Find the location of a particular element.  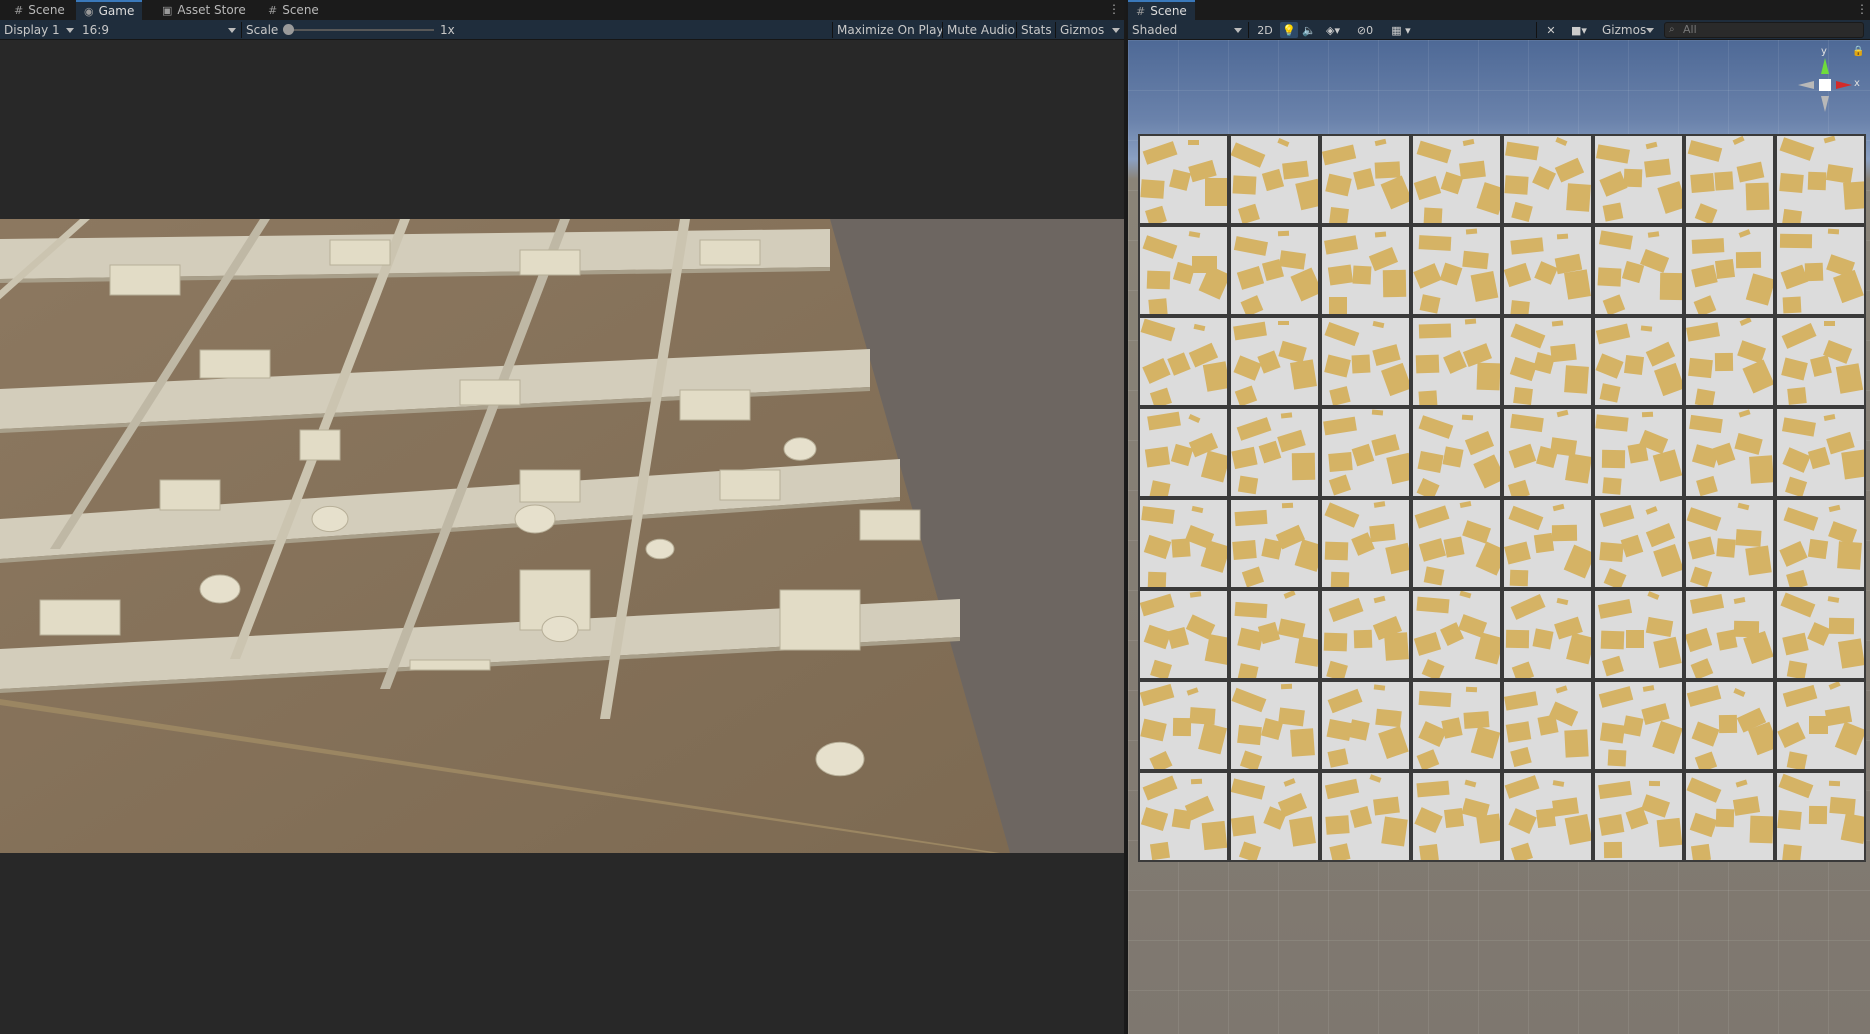

grid-dropdown-icon: ▦ ▾ is located at coordinates (1401, 30).